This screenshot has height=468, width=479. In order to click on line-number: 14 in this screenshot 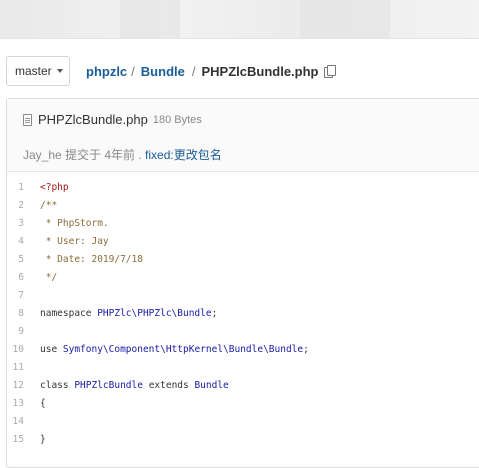, I will do `click(23, 422)`.